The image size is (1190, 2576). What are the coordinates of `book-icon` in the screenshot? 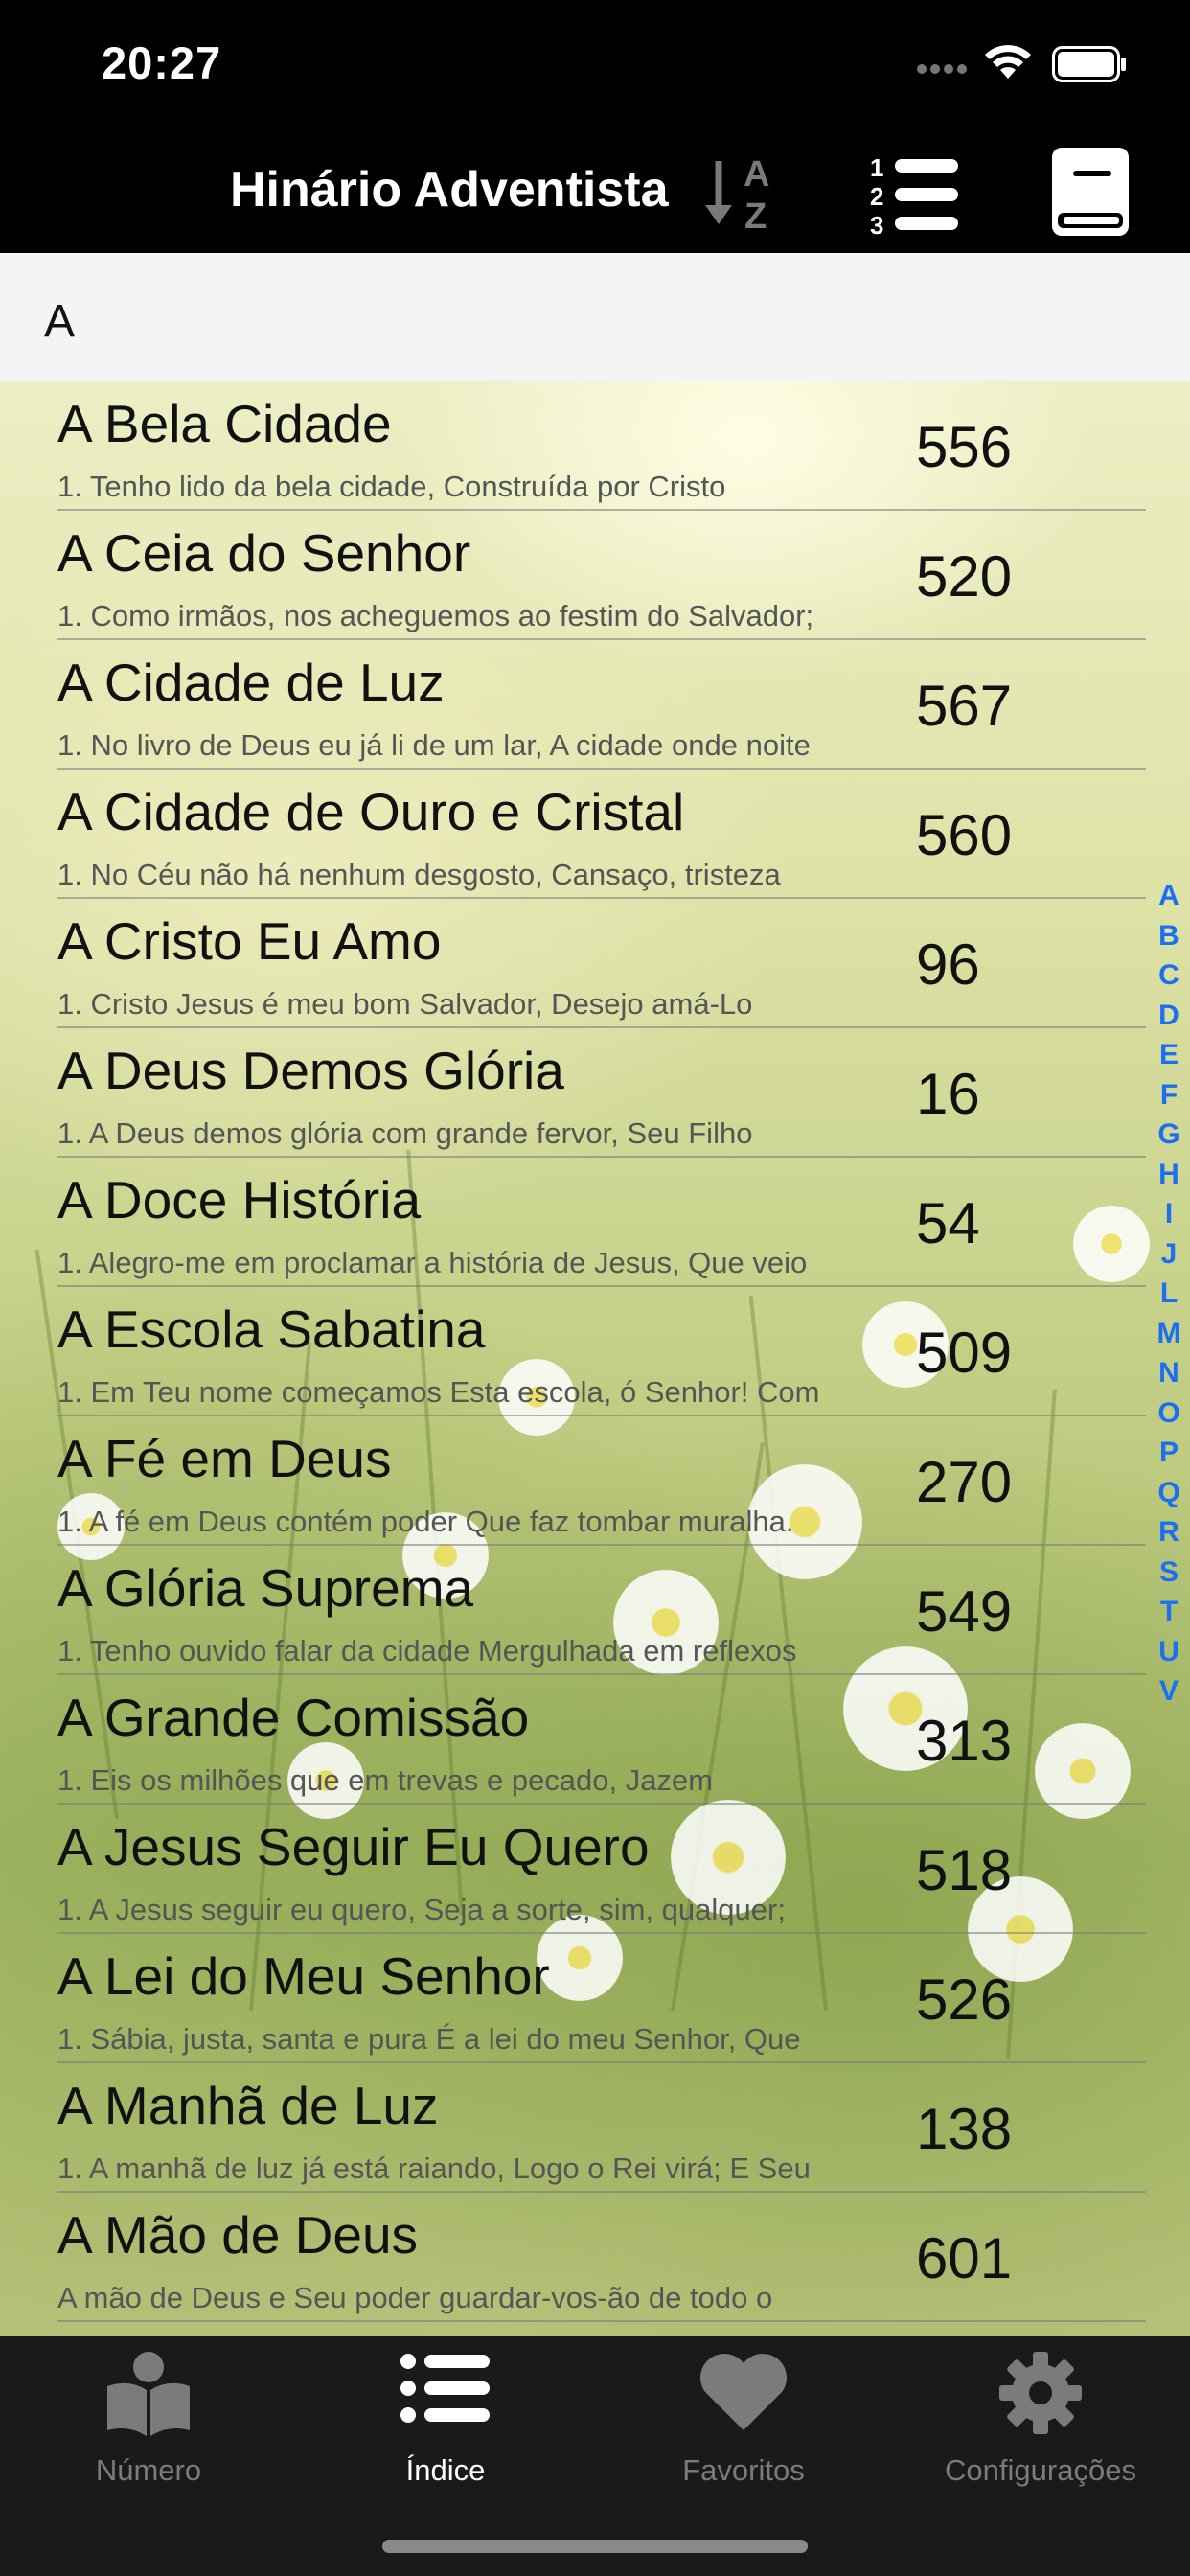 It's located at (1091, 192).